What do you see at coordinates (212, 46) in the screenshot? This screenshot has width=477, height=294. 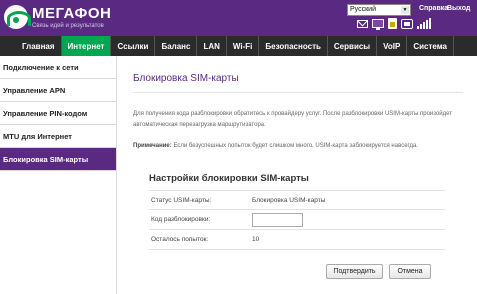 I see `nav-item-lan: LAN` at bounding box center [212, 46].